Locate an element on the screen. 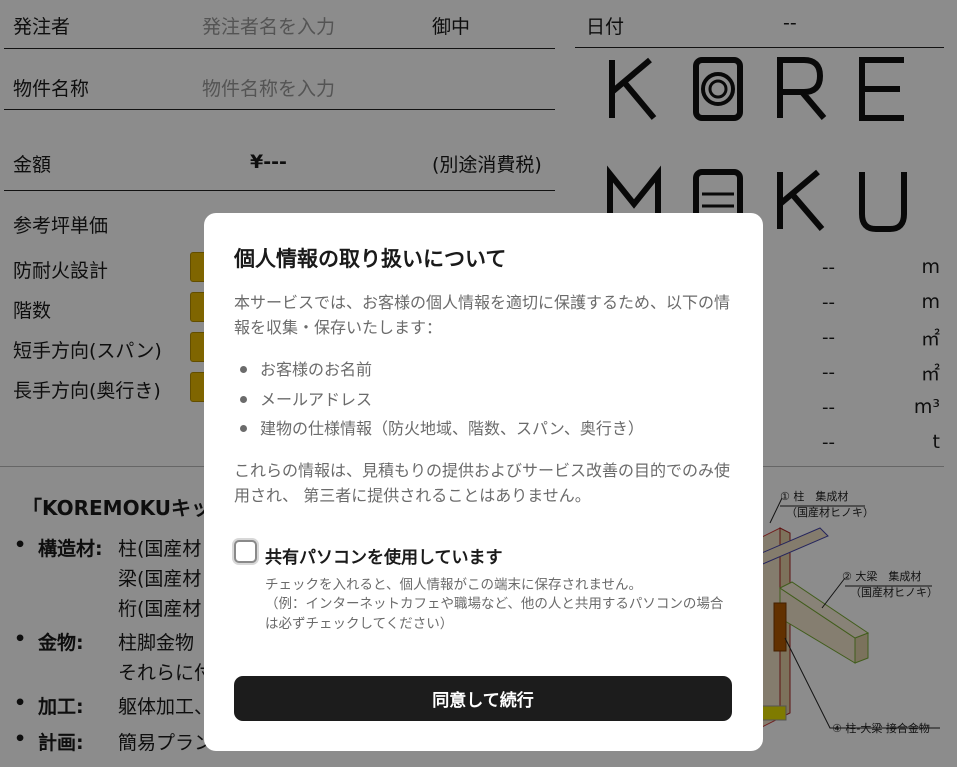  collected-info-list: お客様のお名前 メールアドレス 建物の仕様情報（防火地域、階数、スパン、奥行き） is located at coordinates (483, 399).